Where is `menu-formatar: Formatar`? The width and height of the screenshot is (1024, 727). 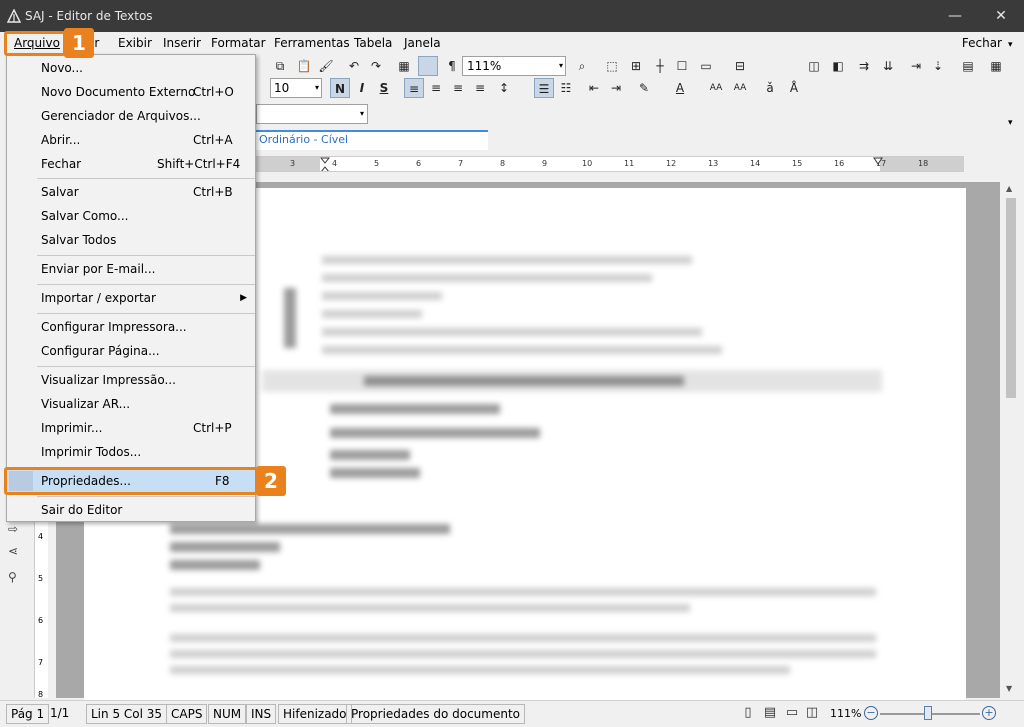
menu-formatar: Formatar is located at coordinates (238, 43).